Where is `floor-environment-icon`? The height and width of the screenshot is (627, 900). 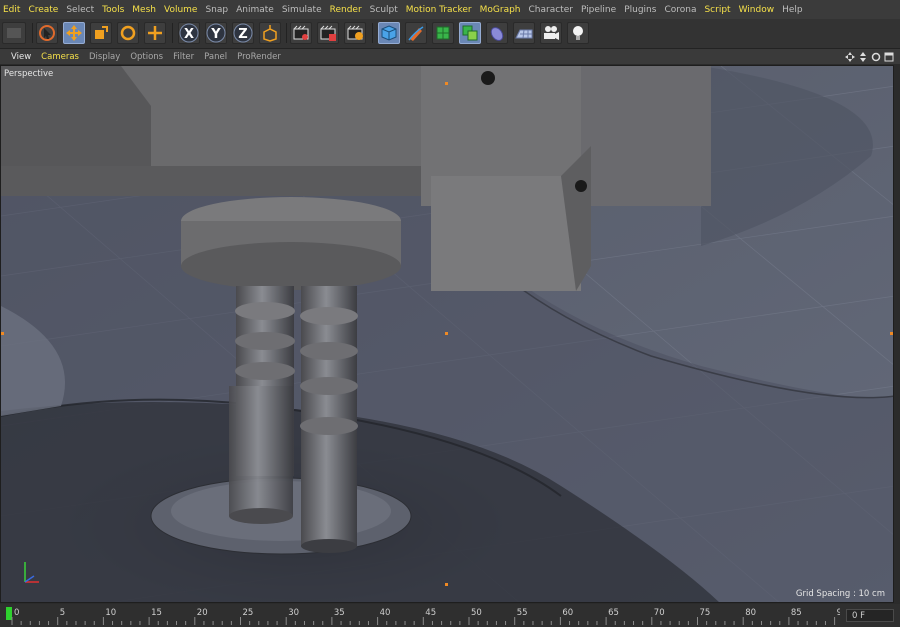
floor-environment-icon is located at coordinates (524, 33).